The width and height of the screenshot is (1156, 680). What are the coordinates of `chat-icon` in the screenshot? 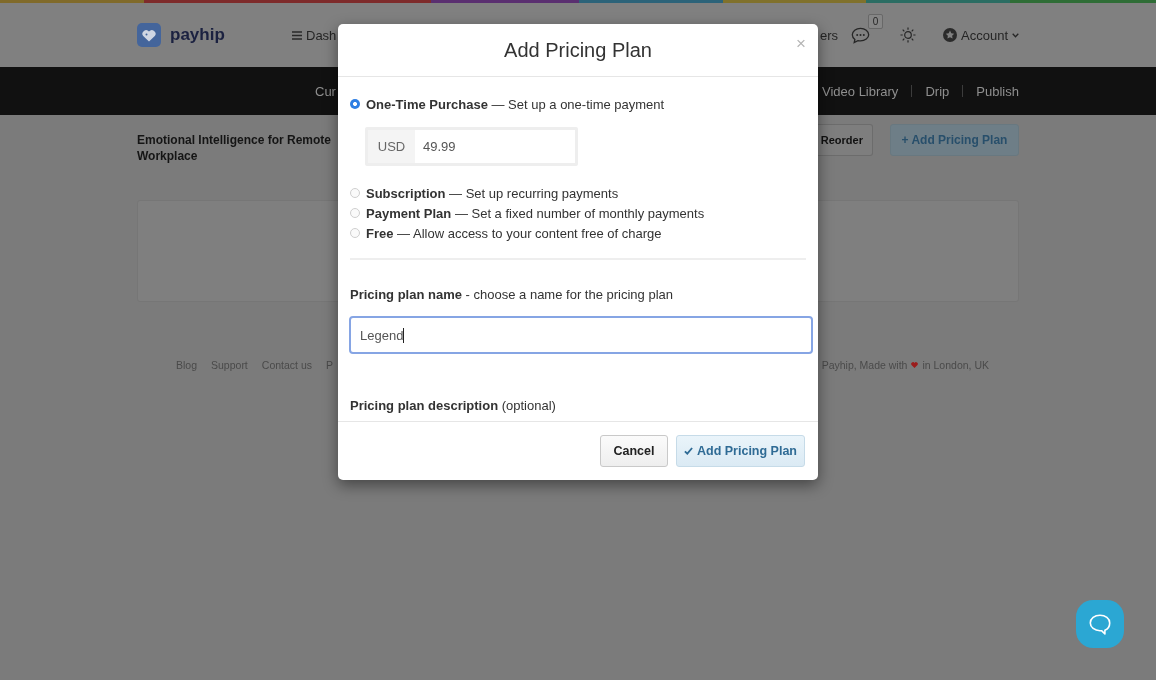 It's located at (860, 35).